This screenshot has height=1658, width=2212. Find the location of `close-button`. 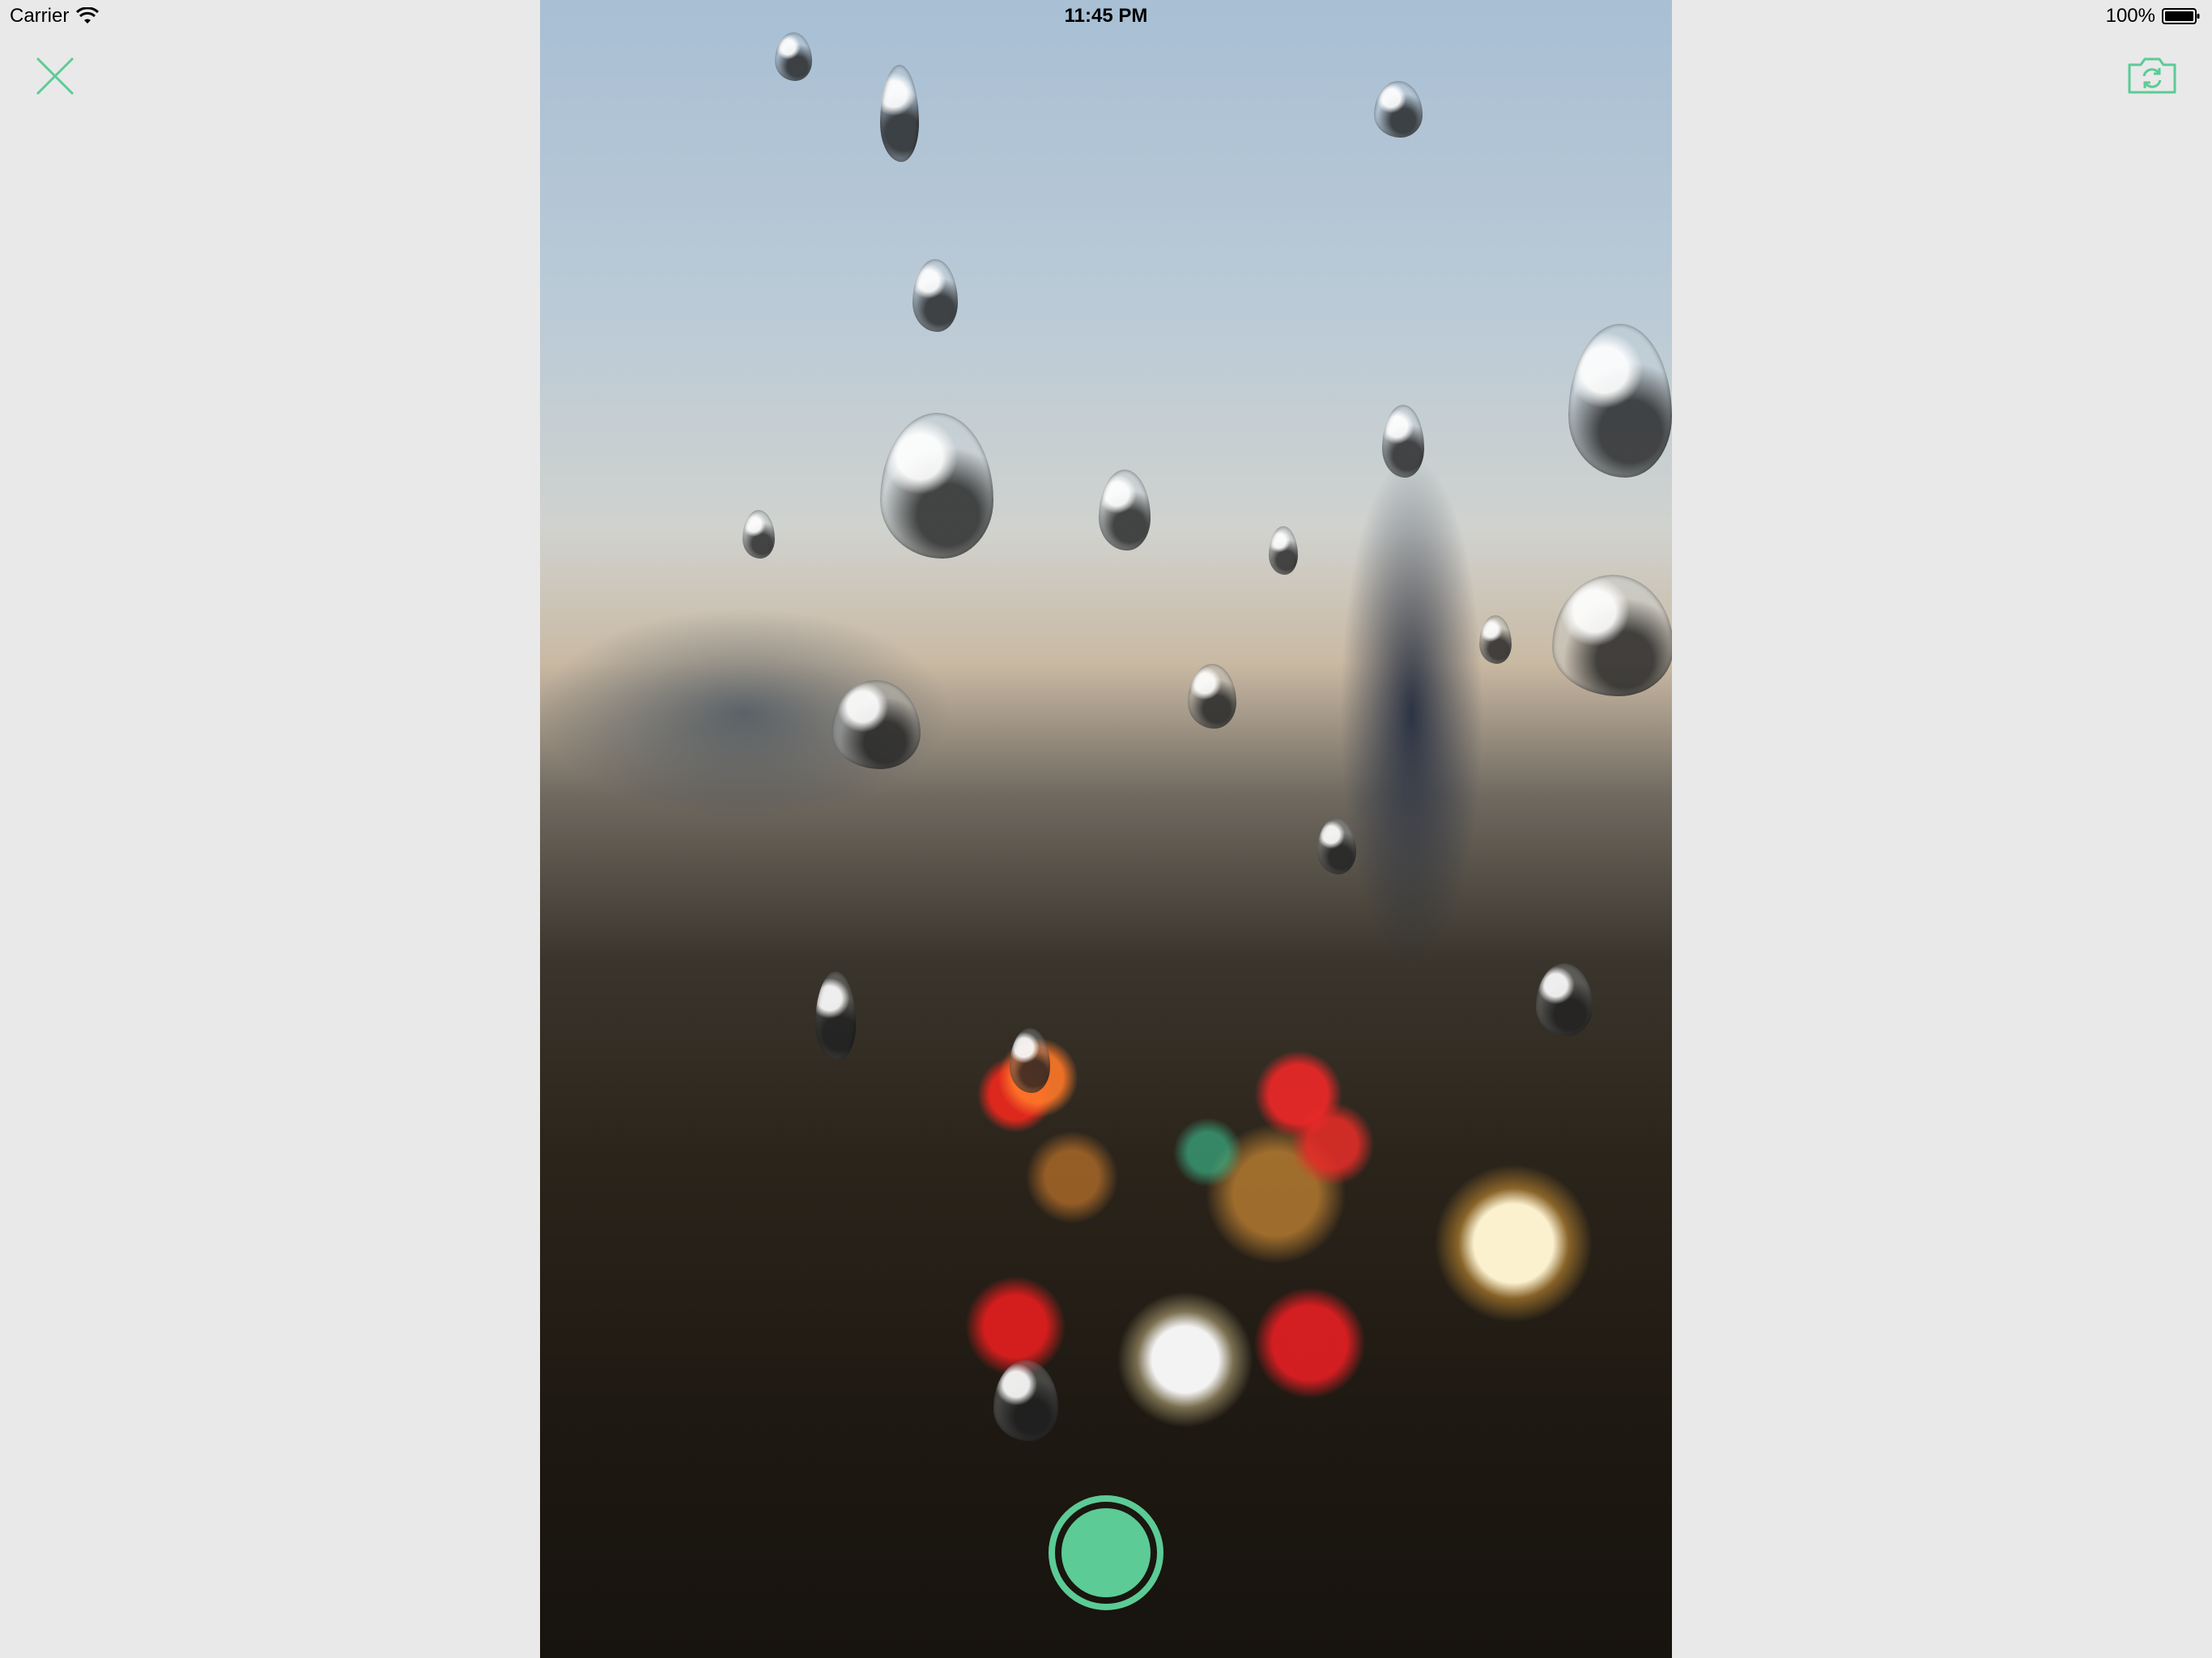

close-button is located at coordinates (55, 76).